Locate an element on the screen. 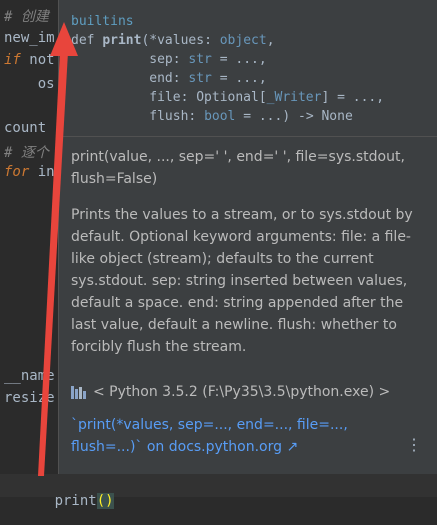 This screenshot has width=437, height=525. sig-text: ] = ..., is located at coordinates (353, 97).